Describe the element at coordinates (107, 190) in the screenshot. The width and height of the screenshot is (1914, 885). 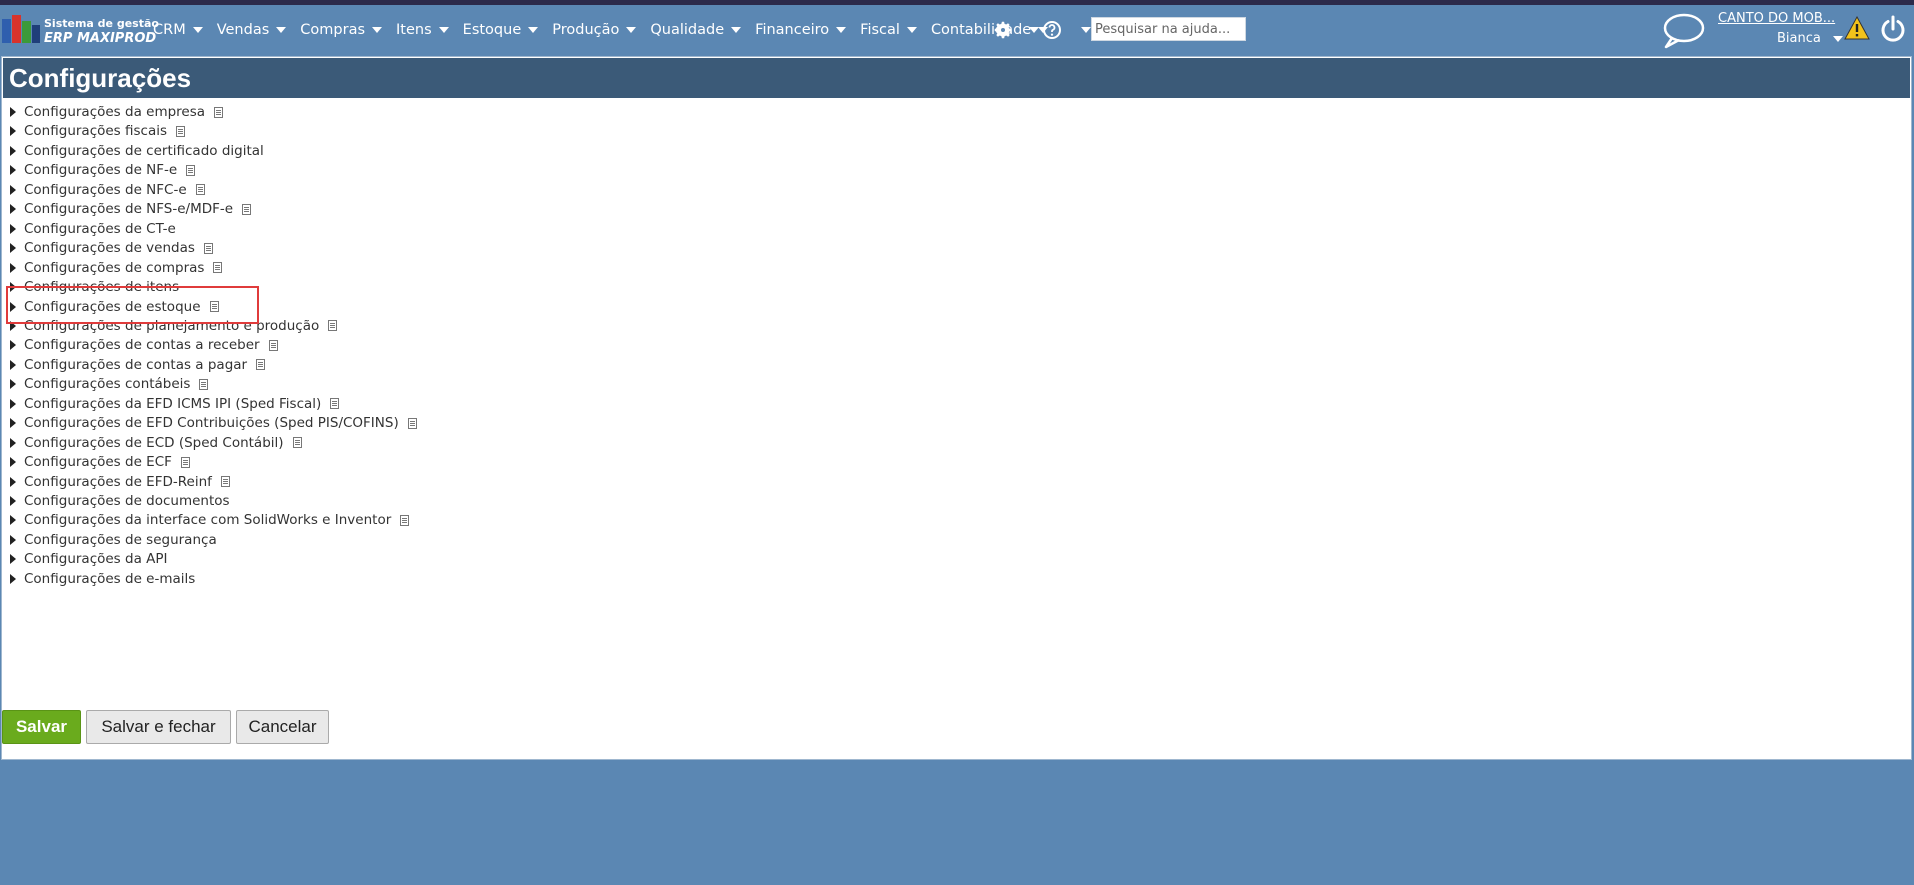
I see `settings-item: Configurações de NFC-e` at that location.